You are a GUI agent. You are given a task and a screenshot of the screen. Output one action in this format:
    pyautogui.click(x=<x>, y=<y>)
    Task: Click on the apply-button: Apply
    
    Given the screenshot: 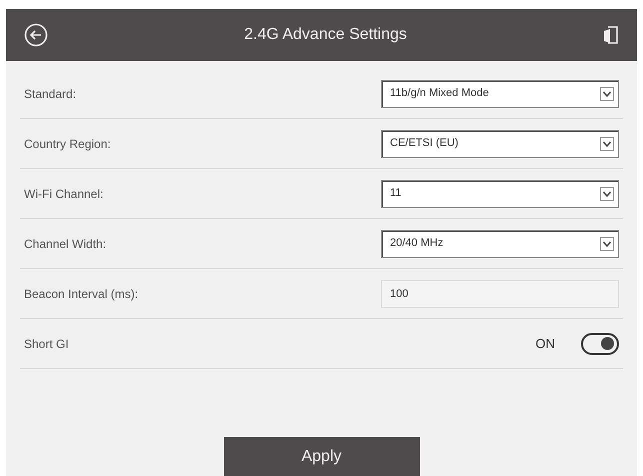 What is the action you would take?
    pyautogui.click(x=322, y=456)
    